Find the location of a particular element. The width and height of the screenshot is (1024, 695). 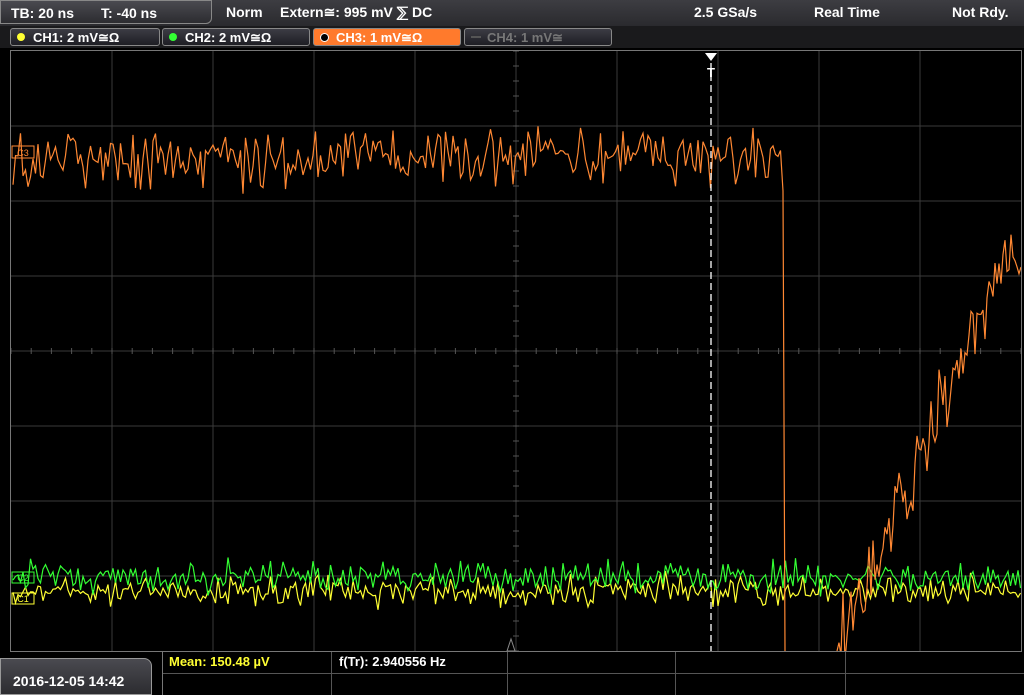

datetime-box: 2016-12-05 14:42 is located at coordinates (76, 676).